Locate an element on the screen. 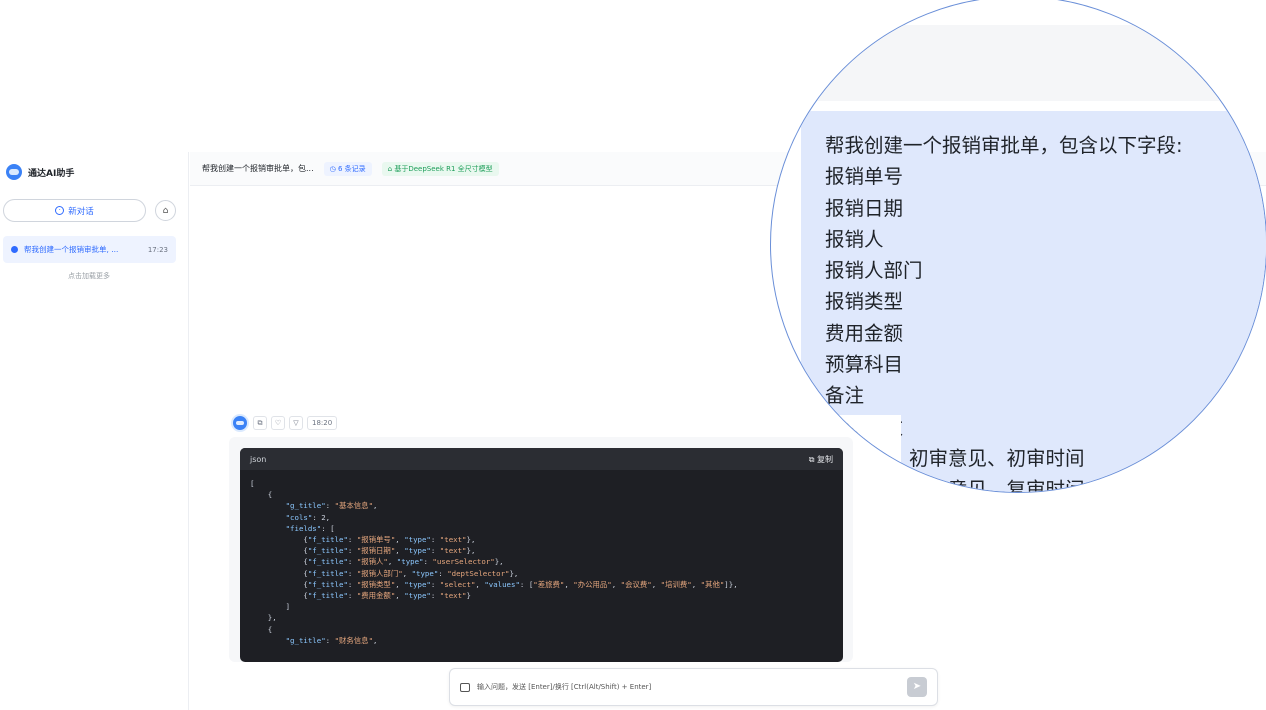 This screenshot has height=710, width=1266. magnified-line: 报销人部门 is located at coordinates (874, 271).